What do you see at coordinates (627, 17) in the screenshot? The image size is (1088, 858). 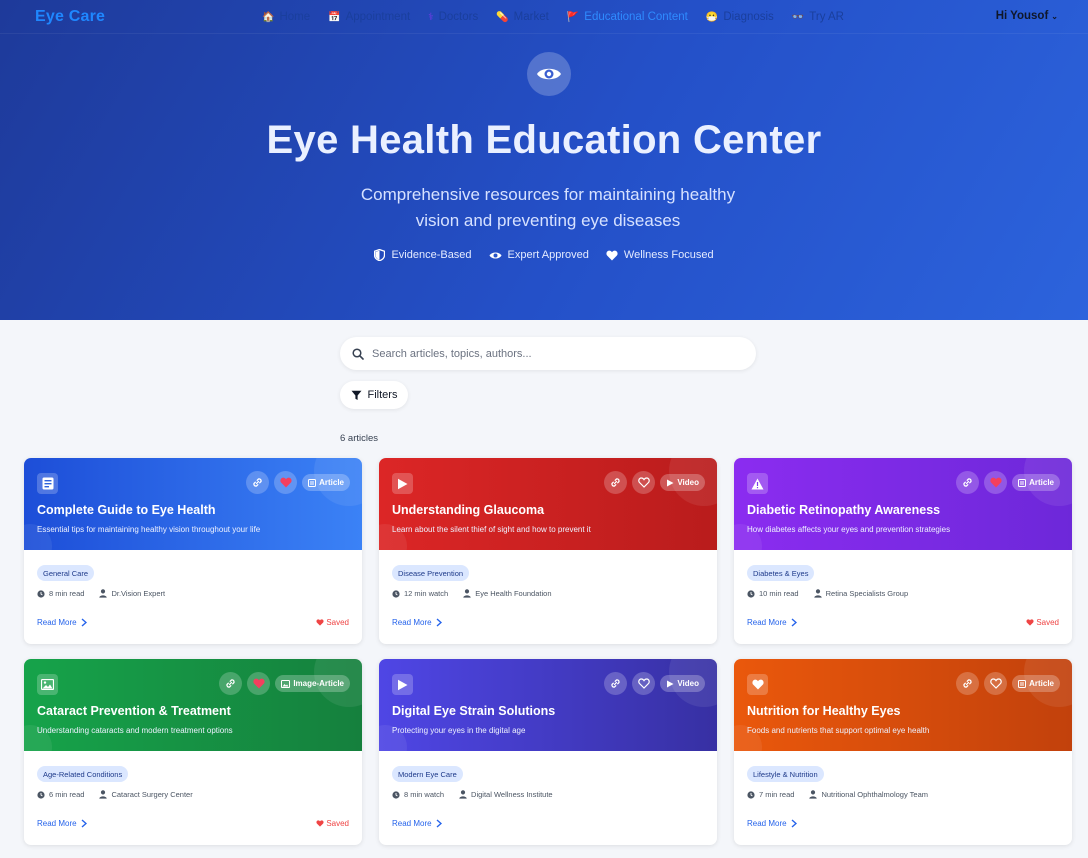 I see `nav-item-educational-content: 🚩 Educational Content` at bounding box center [627, 17].